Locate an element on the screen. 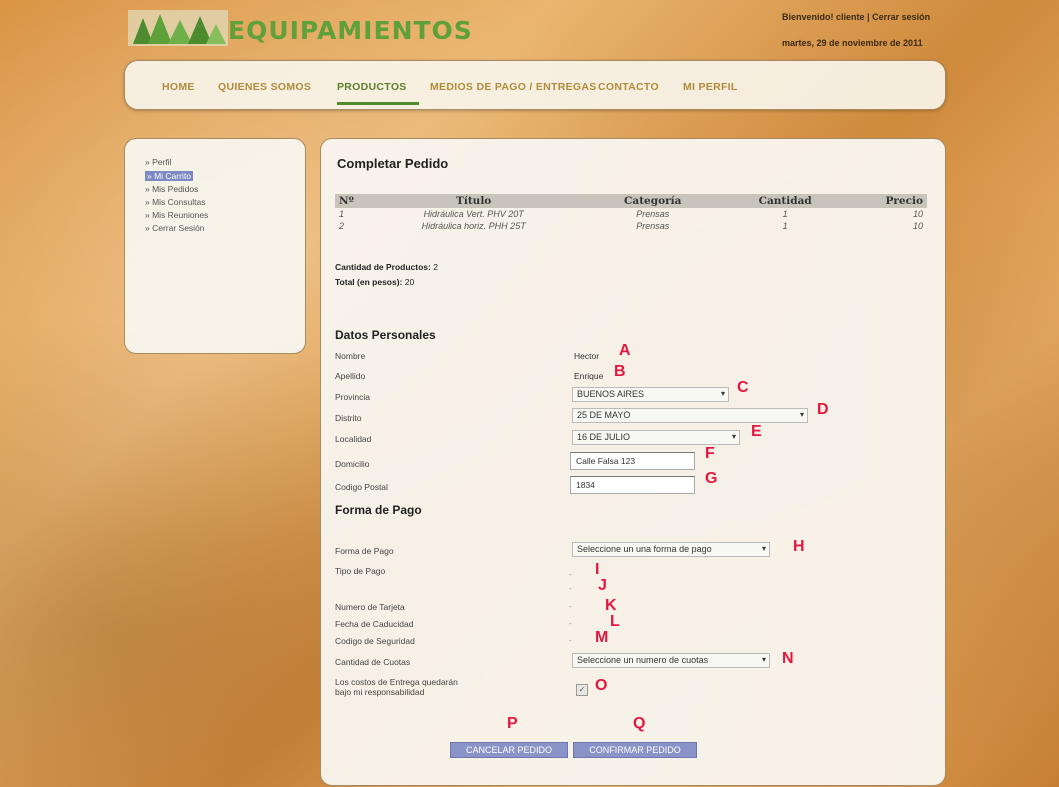  tipo-pago-option-empty: - is located at coordinates (570, 588).